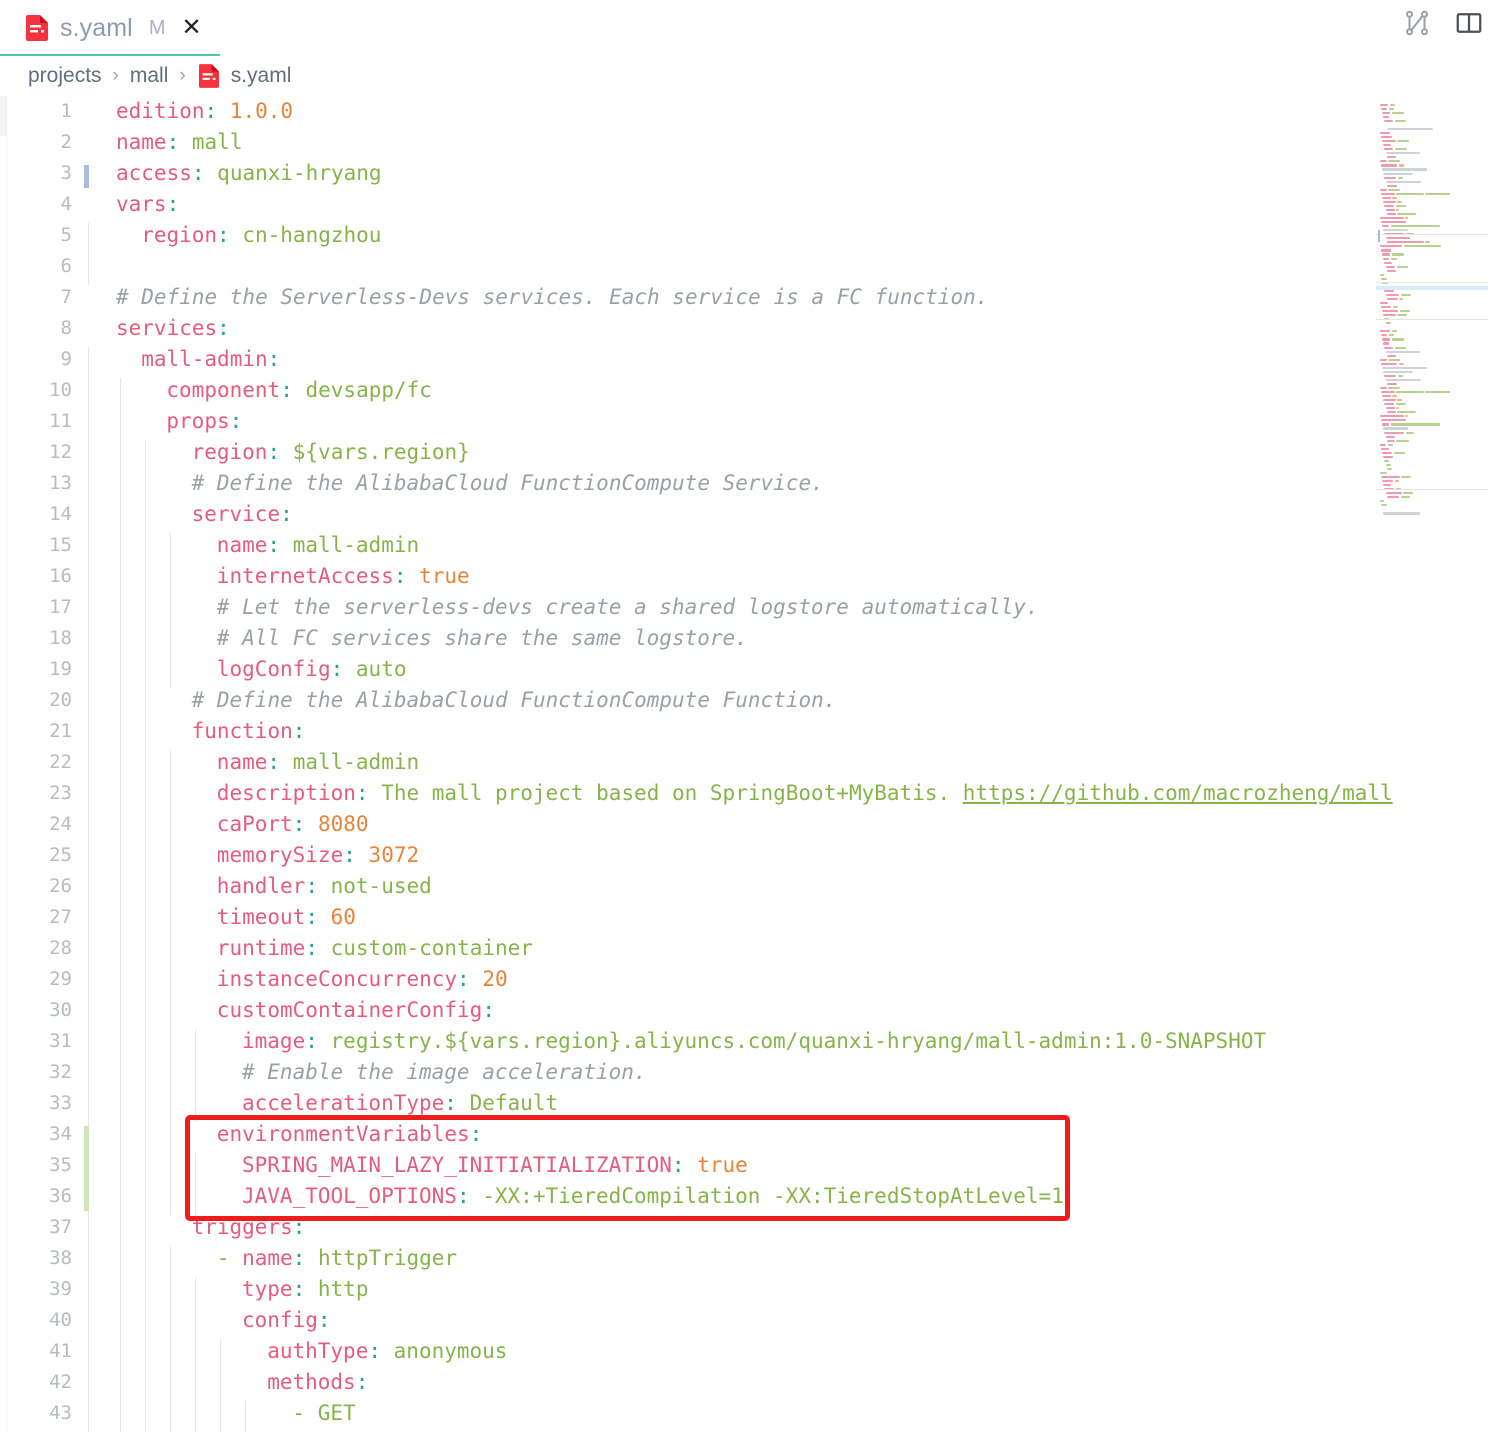  What do you see at coordinates (750, 390) in the screenshot?
I see `code-line: 10 component: devsapp/fc` at bounding box center [750, 390].